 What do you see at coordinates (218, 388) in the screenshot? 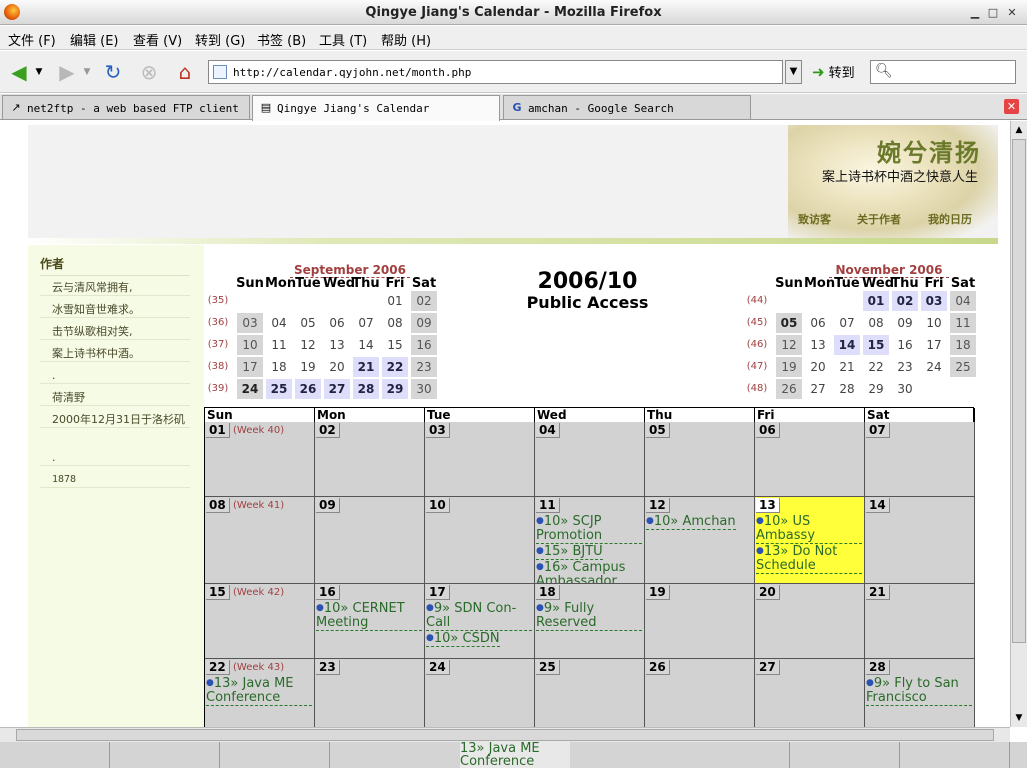
I see `week-number: (39)` at bounding box center [218, 388].